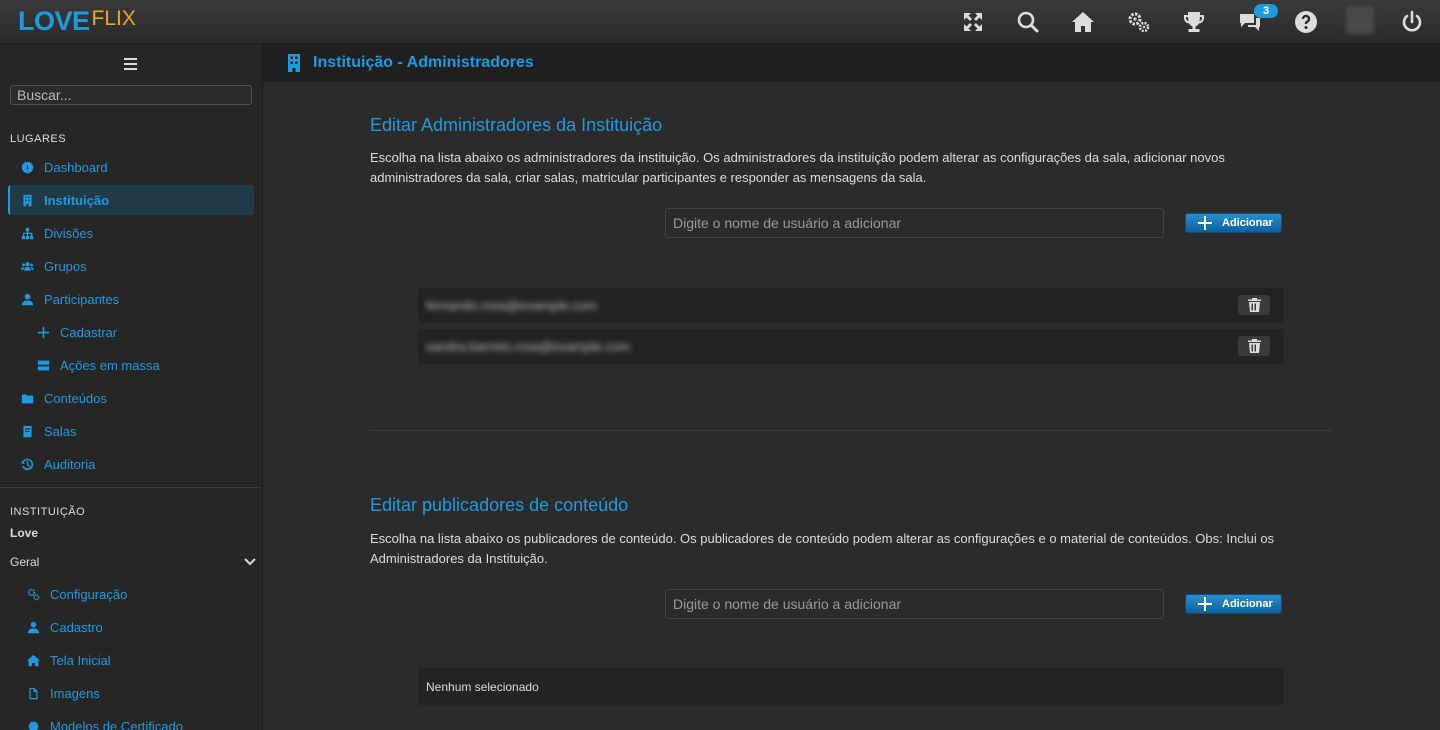  Describe the element at coordinates (27, 233) in the screenshot. I see `sitemap-icon` at that location.